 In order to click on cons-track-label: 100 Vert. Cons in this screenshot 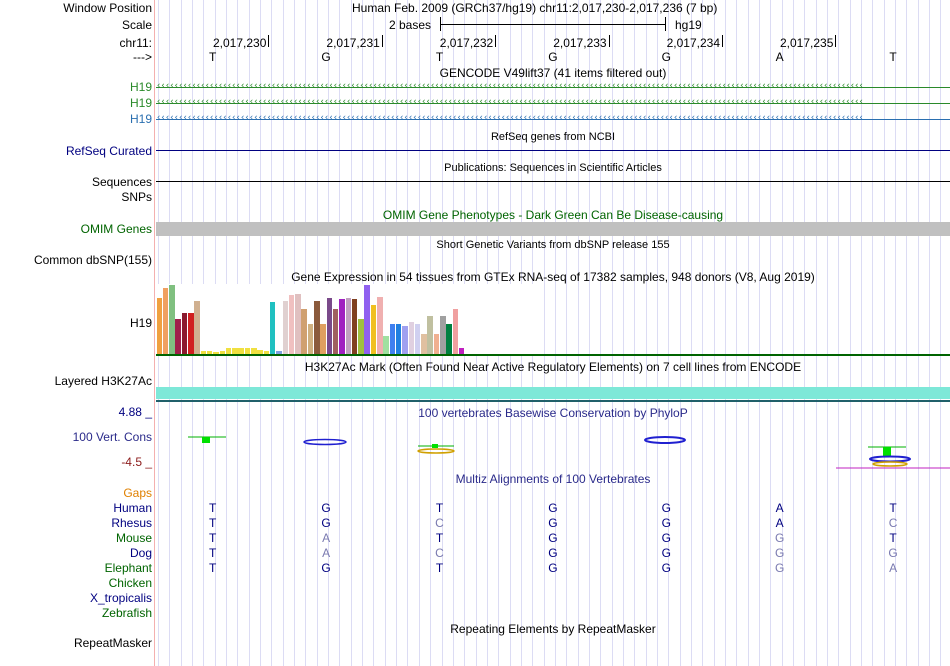, I will do `click(112, 437)`.